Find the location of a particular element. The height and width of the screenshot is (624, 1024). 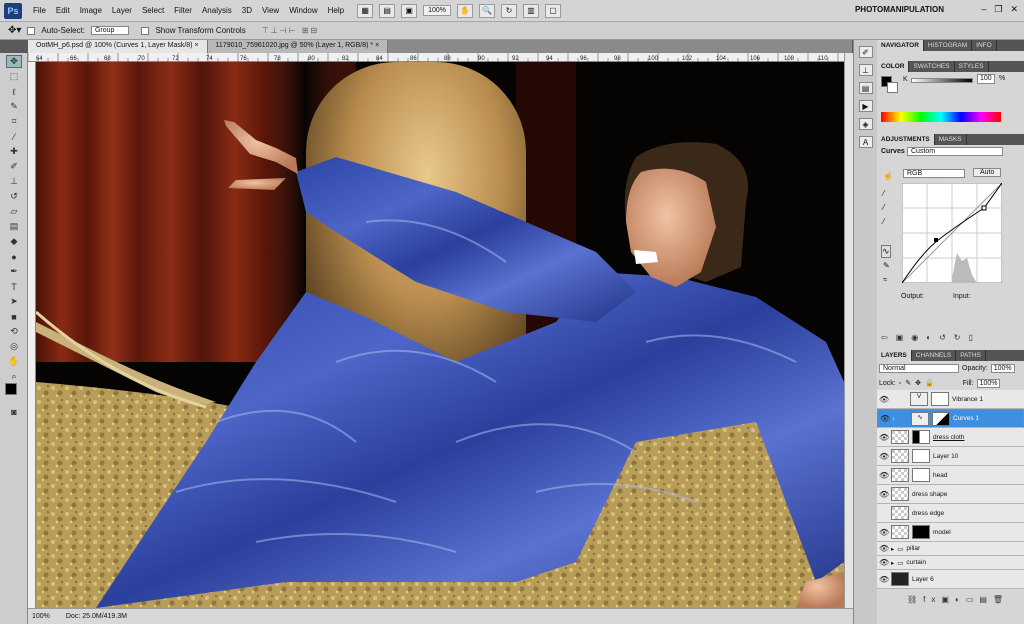

curve-point-mode-icon: ∿ is located at coordinates (886, 251).